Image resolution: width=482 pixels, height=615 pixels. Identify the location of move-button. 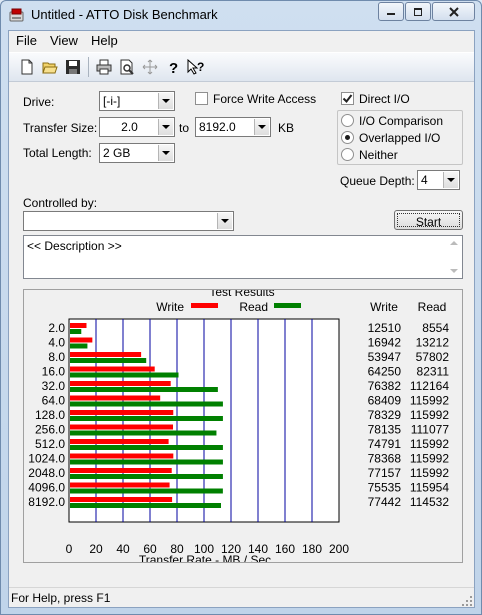
(149, 67).